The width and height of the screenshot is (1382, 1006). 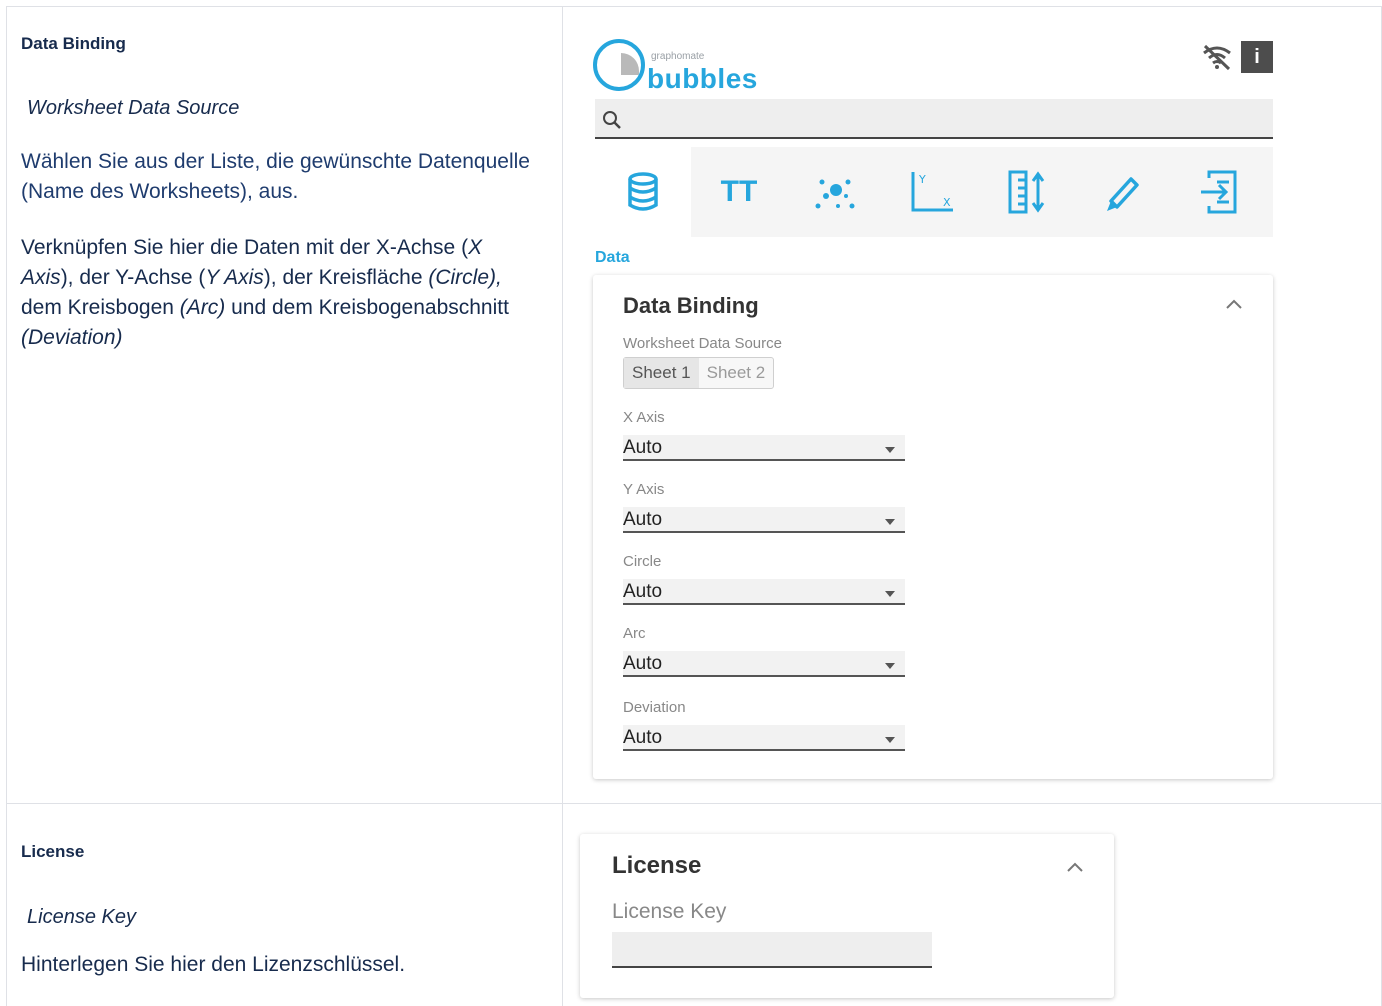 What do you see at coordinates (202, 307) in the screenshot?
I see `italic-span: (Arc)` at bounding box center [202, 307].